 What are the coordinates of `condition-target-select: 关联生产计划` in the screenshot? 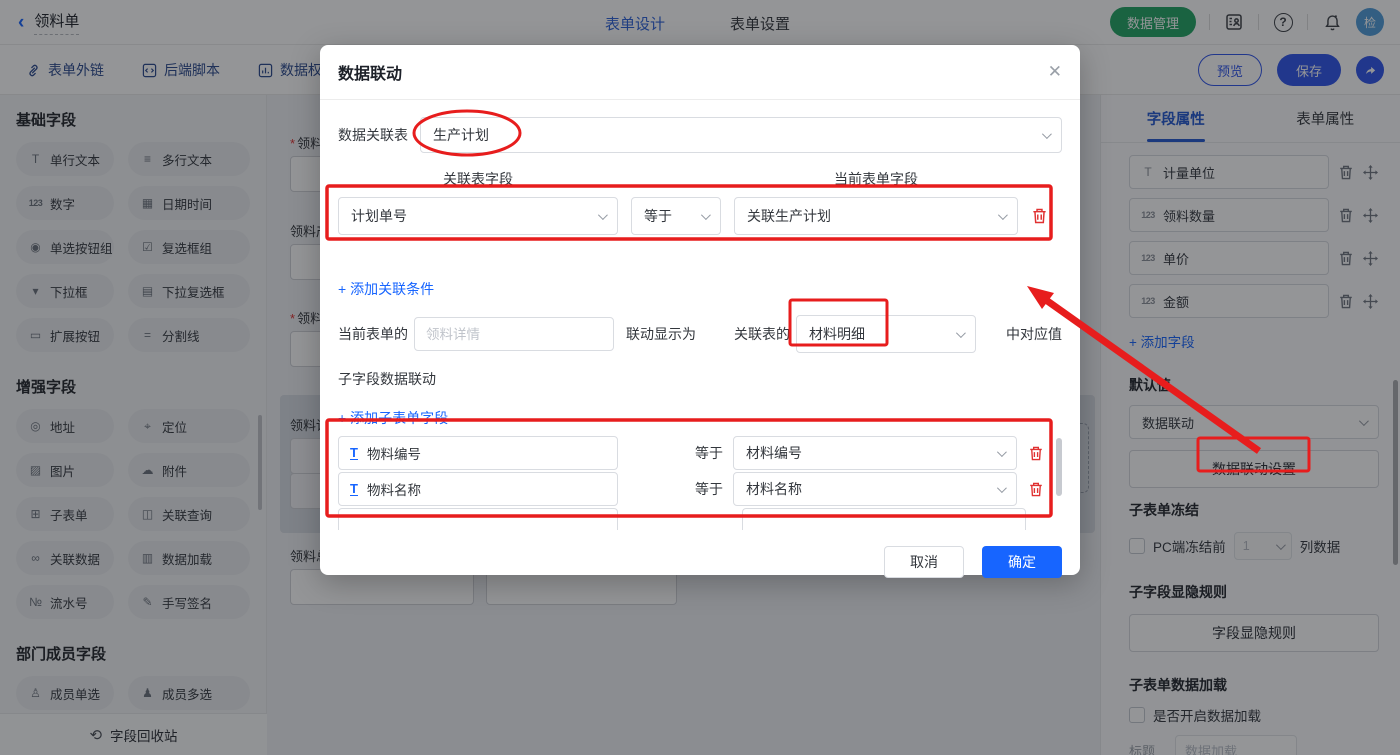 It's located at (876, 216).